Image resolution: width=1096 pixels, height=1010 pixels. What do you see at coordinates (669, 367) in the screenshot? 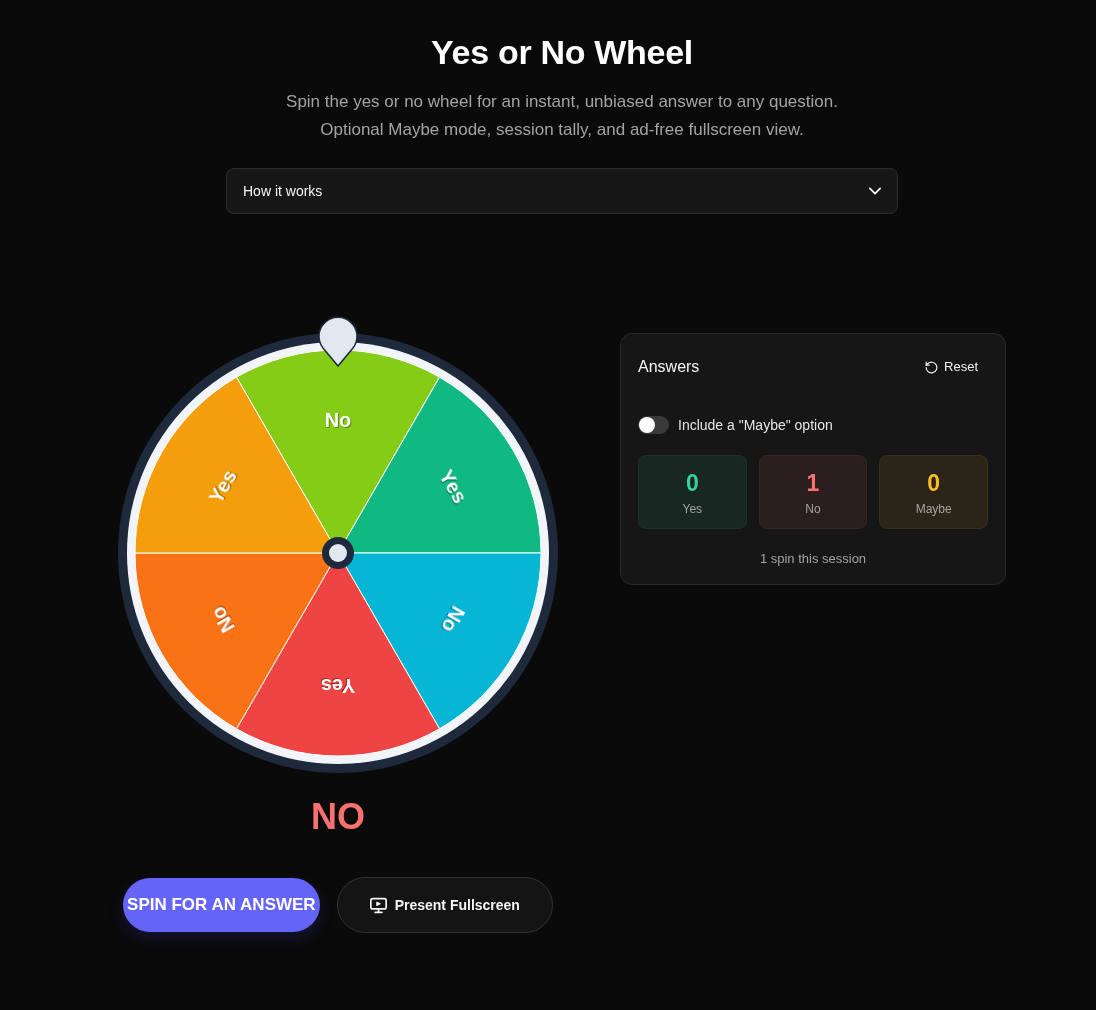
I see `panel-title: Answers` at bounding box center [669, 367].